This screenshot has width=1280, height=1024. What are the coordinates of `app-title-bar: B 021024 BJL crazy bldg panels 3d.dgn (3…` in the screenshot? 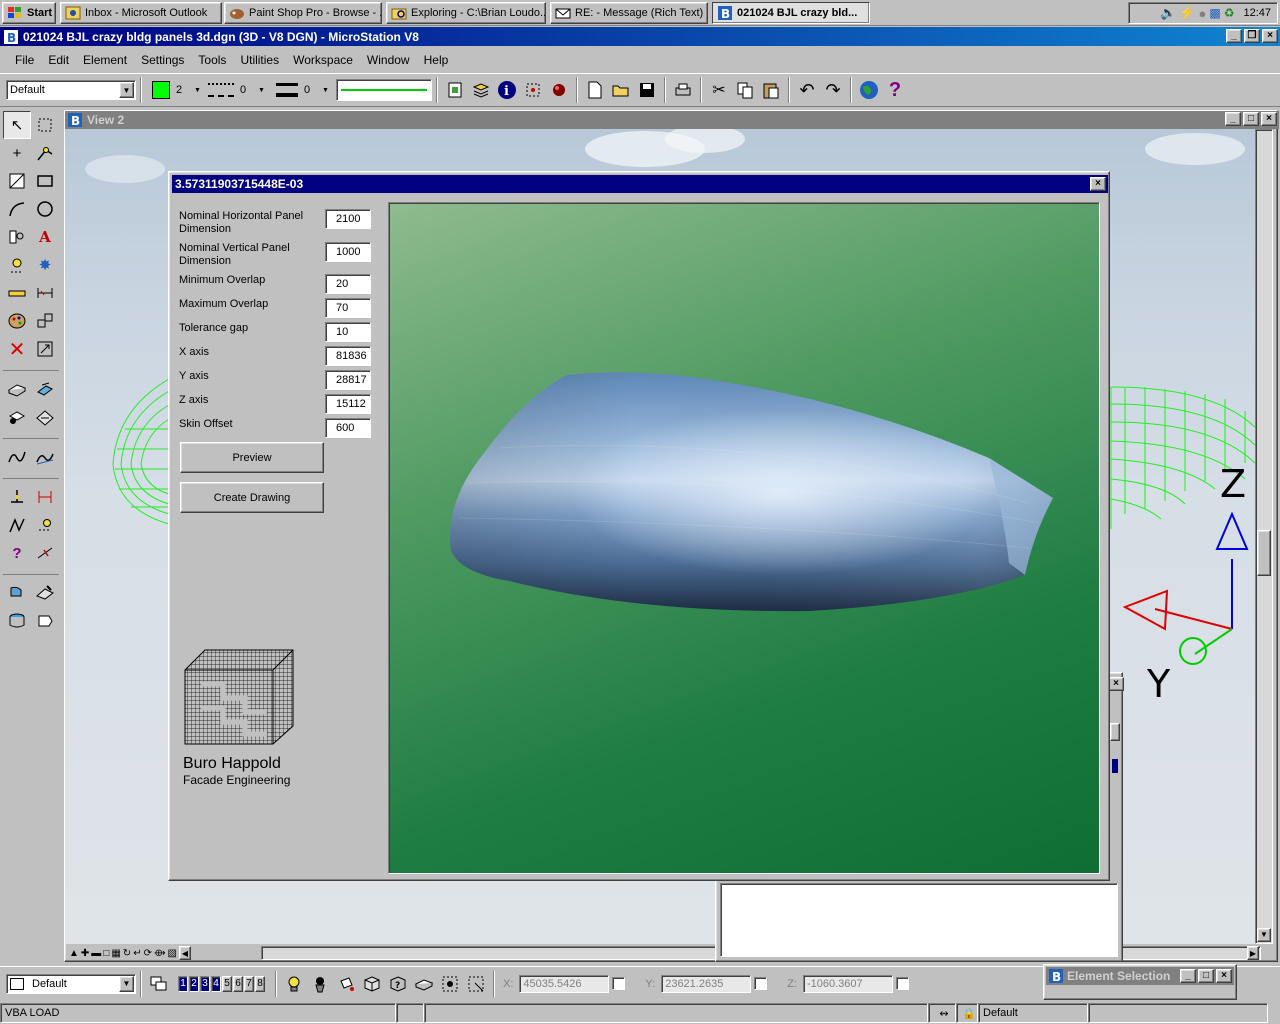 It's located at (640, 36).